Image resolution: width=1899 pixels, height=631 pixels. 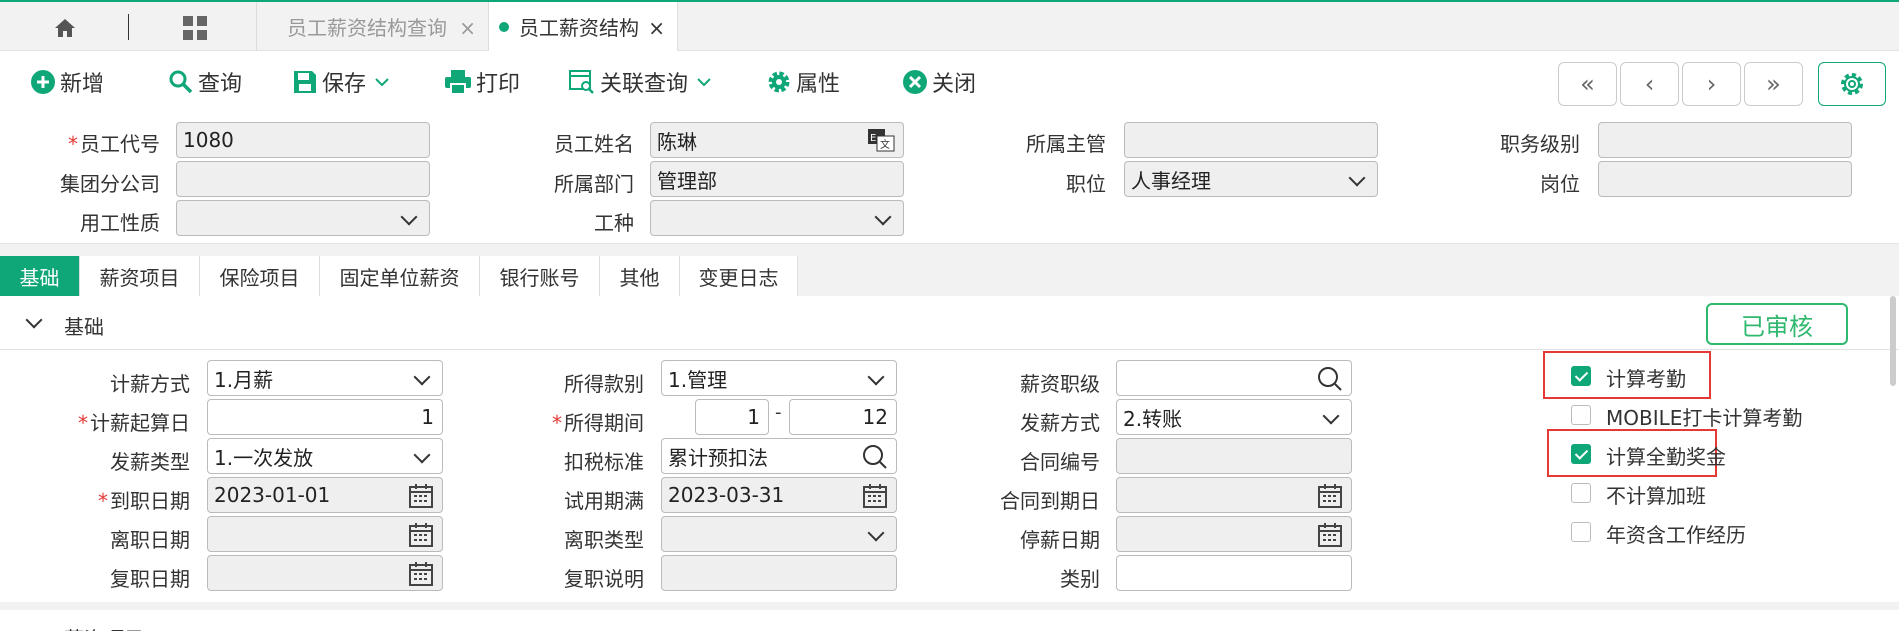 What do you see at coordinates (640, 276) in the screenshot?
I see `tab-other: 其他` at bounding box center [640, 276].